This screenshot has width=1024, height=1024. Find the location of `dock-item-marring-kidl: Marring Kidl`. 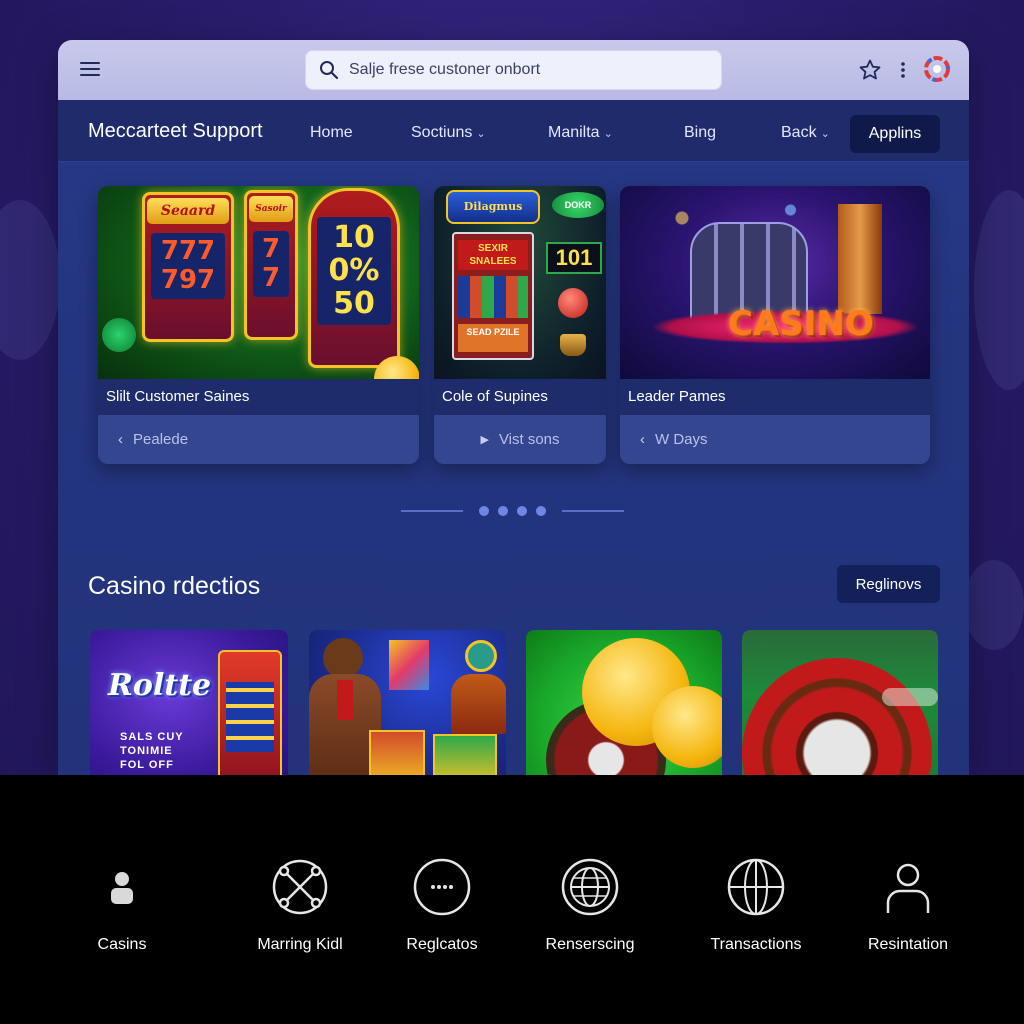

dock-item-marring-kidl: Marring Kidl is located at coordinates (300, 904).